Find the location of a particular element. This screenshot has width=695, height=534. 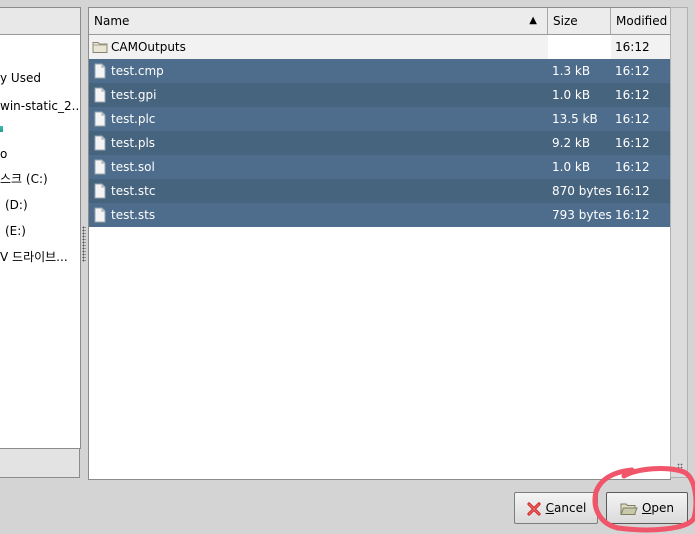

place-label: 스크 (C:) is located at coordinates (24, 179).